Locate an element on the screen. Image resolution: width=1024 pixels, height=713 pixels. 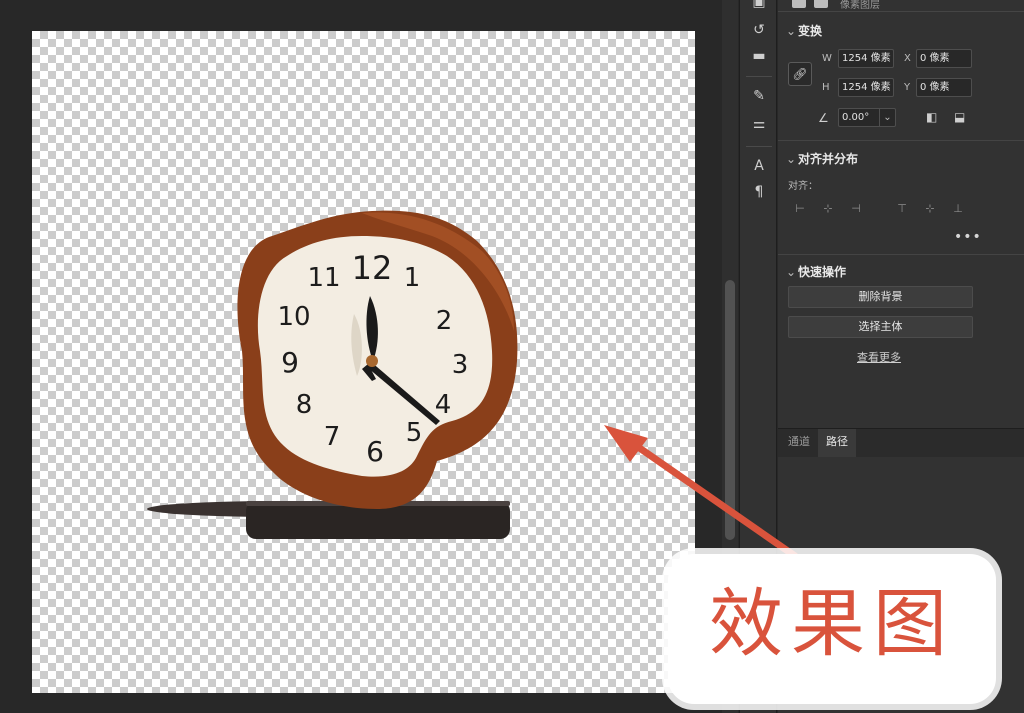
transform-section-header: ⌄ 变换 is located at coordinates (804, 30).